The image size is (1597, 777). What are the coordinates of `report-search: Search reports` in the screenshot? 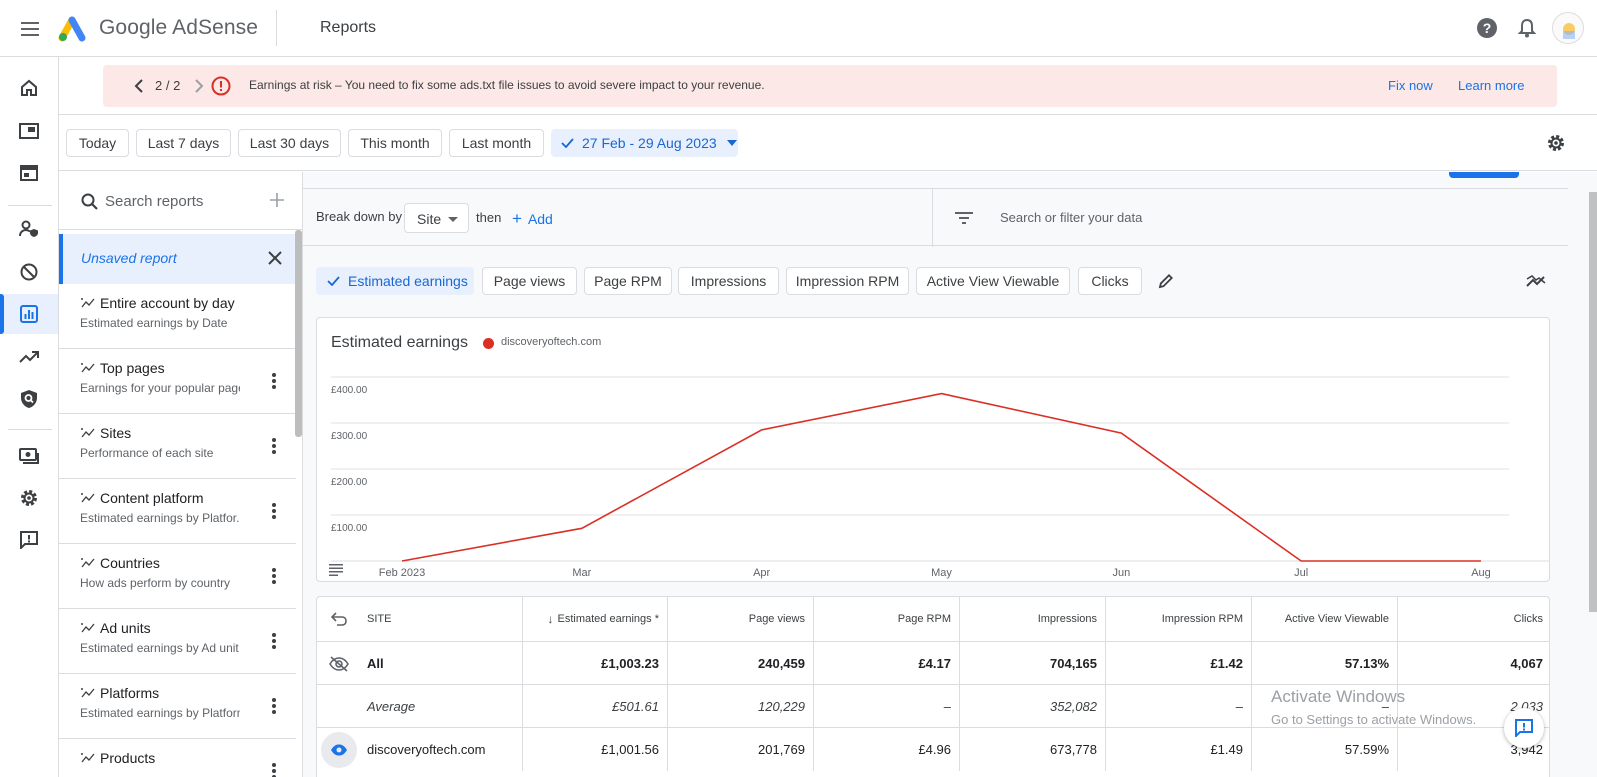 It's located at (180, 201).